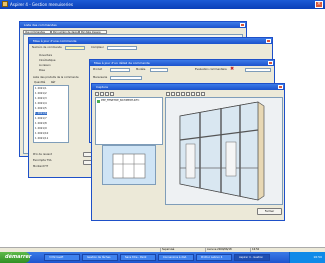 This screenshot has height=263, width=325. I want to click on menuiserie-label: Menuiserie, so click(100, 77).